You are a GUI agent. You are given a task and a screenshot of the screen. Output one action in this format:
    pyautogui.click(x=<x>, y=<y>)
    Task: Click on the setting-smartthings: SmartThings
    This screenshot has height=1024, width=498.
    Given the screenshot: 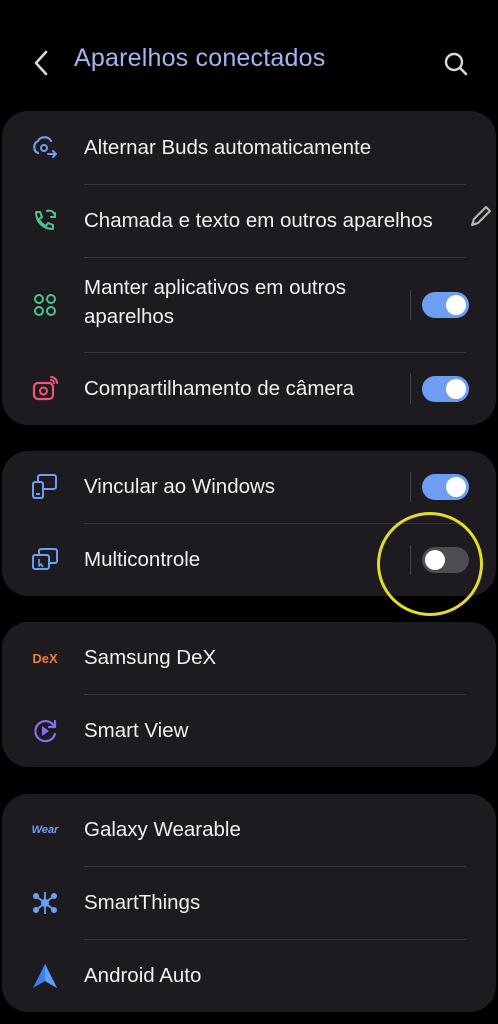 What is the action you would take?
    pyautogui.click(x=249, y=903)
    